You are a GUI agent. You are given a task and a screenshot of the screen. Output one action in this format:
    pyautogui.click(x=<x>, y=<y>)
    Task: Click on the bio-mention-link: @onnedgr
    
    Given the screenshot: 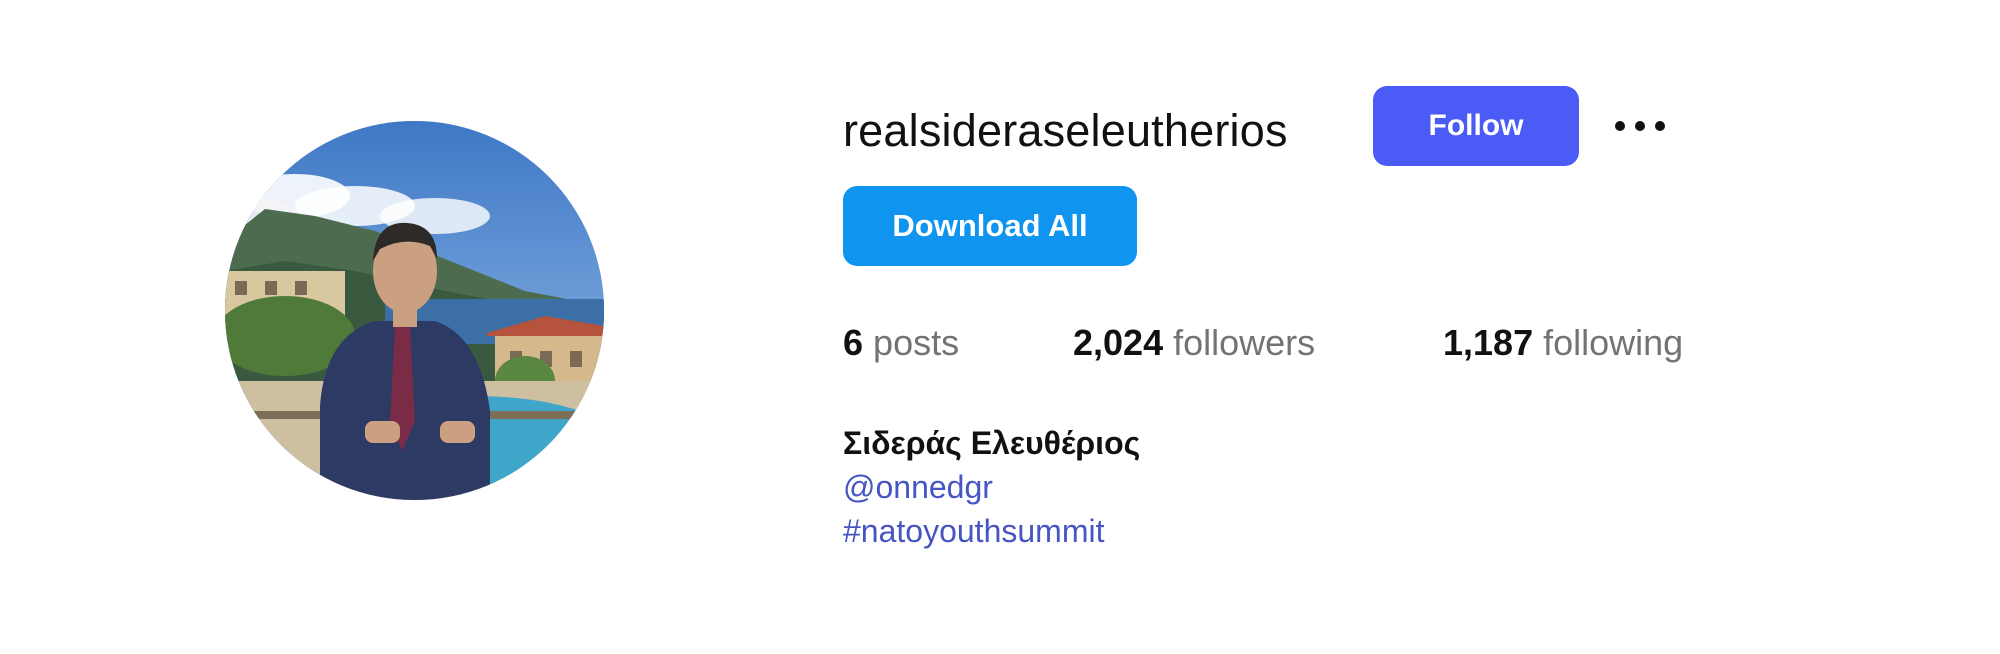 What is the action you would take?
    pyautogui.click(x=918, y=487)
    